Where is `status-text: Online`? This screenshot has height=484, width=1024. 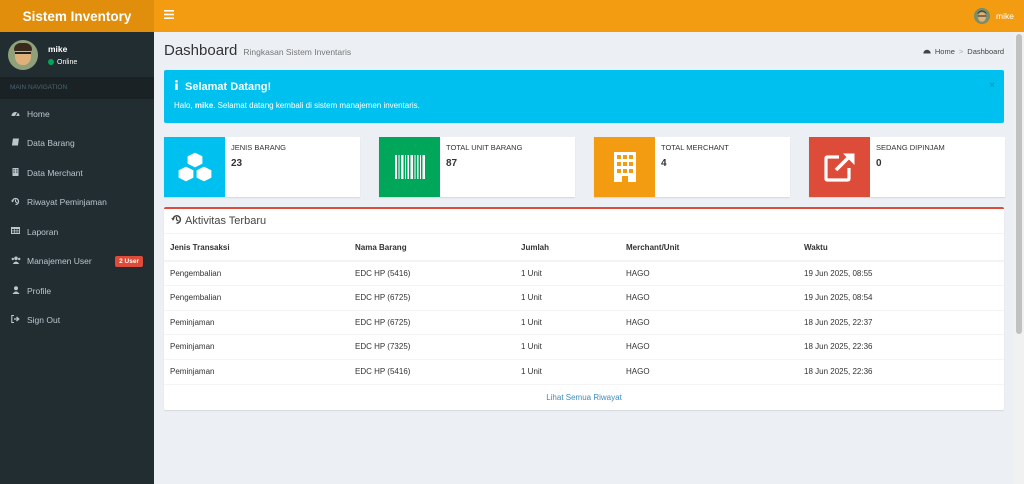 status-text: Online is located at coordinates (67, 62).